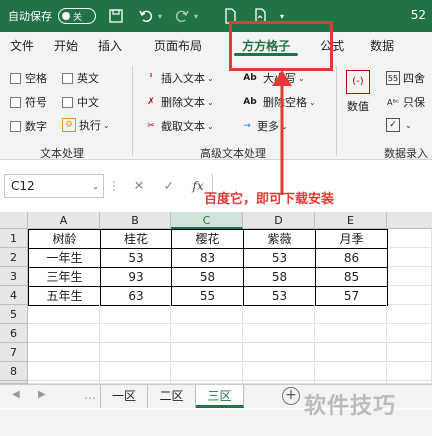 This screenshot has height=436, width=432. Describe the element at coordinates (178, 46) in the screenshot. I see `tab-page-layout: 页面布局` at that location.